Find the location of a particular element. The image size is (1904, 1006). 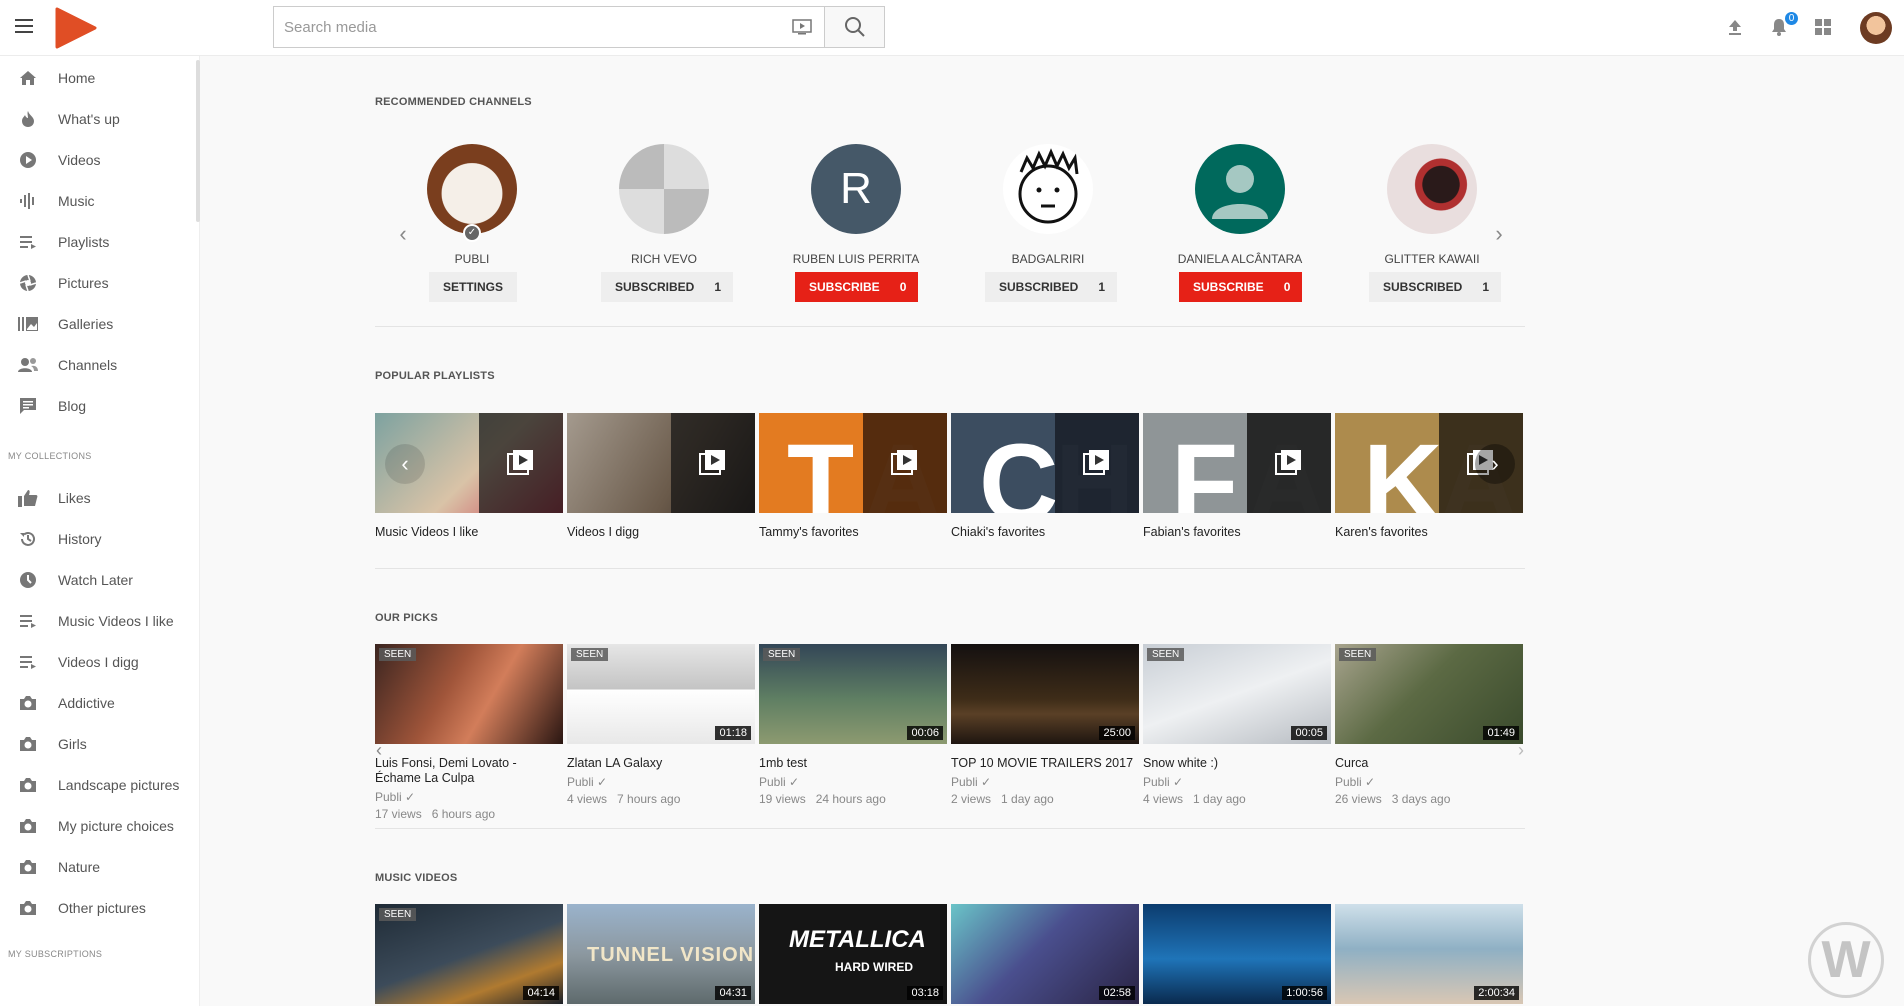

playlist-card: T A Tammy's favorites is located at coordinates (853, 476).